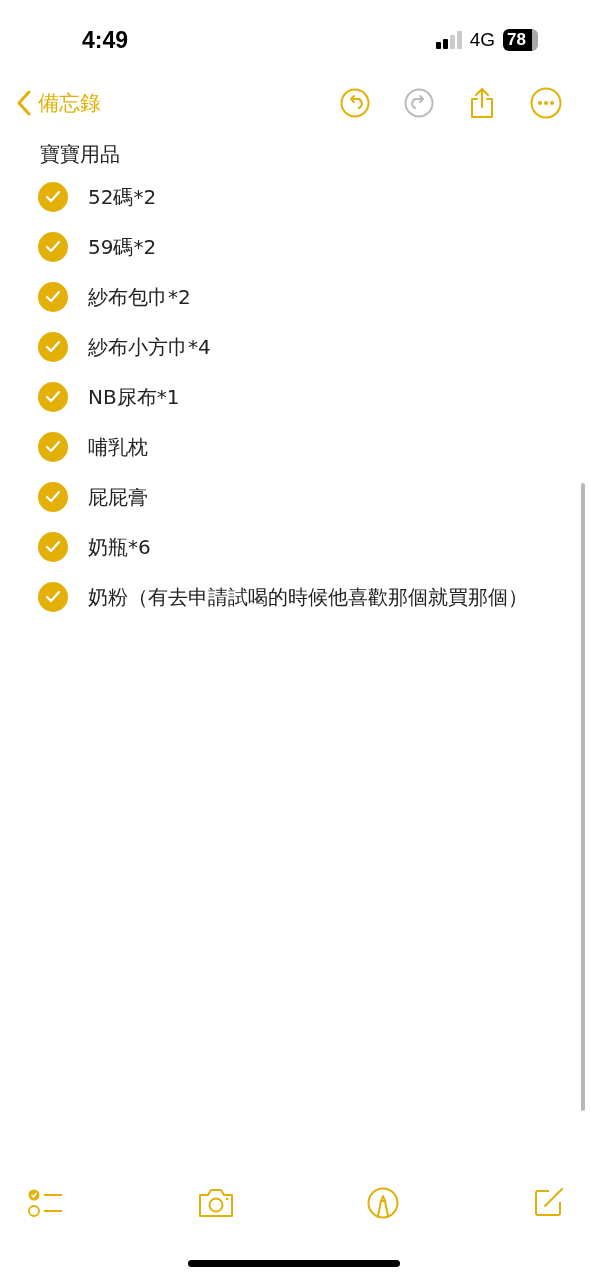 The height and width of the screenshot is (1279, 590). Describe the element at coordinates (482, 40) in the screenshot. I see `network-label: 4G` at that location.